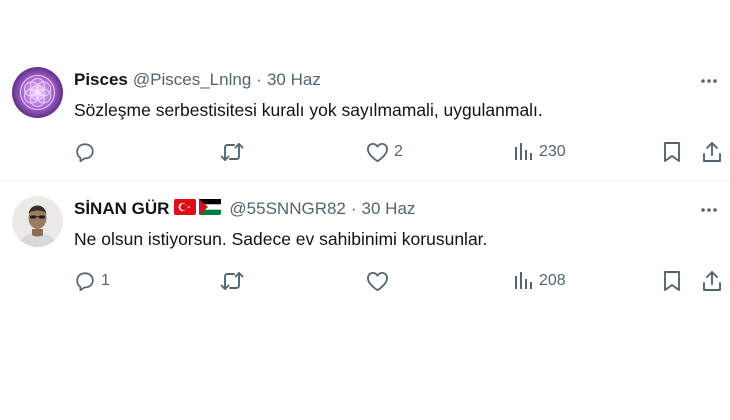 This screenshot has height=420, width=730. I want to click on like-count: 2, so click(398, 151).